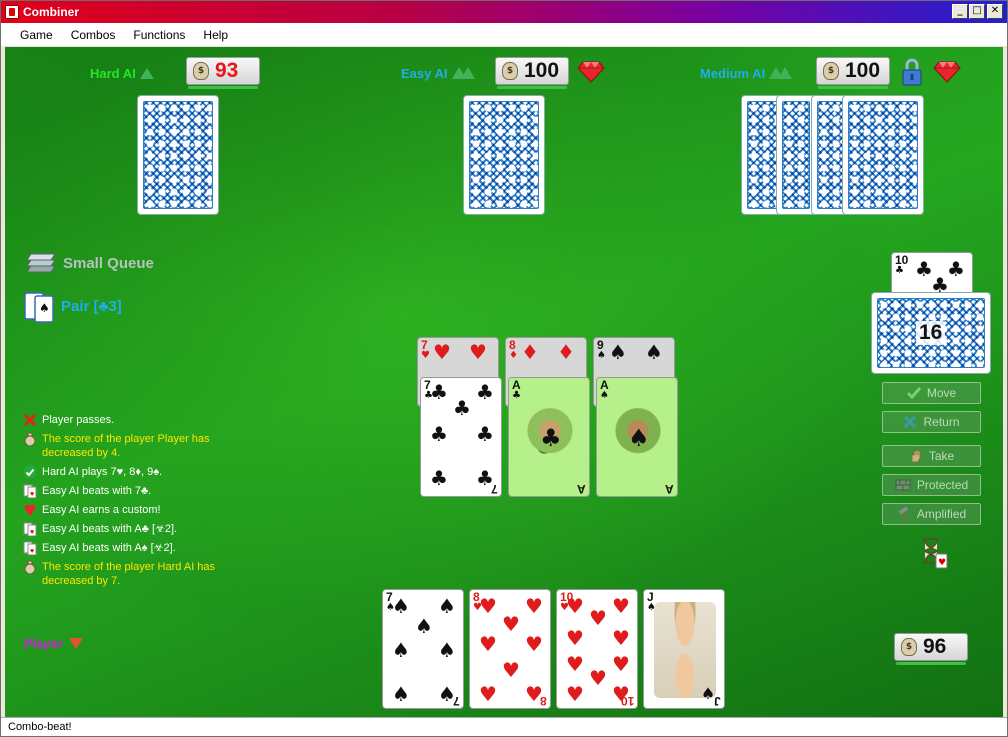  I want to click on opponent-name-hard-ai: Hard AI, so click(122, 73).